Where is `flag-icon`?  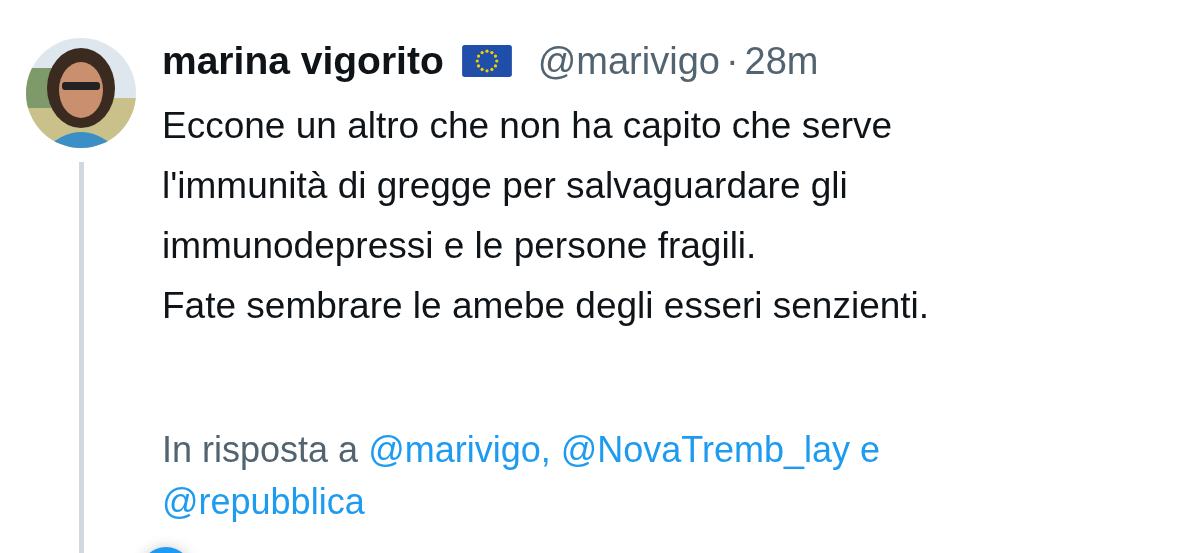
flag-icon is located at coordinates (486, 61).